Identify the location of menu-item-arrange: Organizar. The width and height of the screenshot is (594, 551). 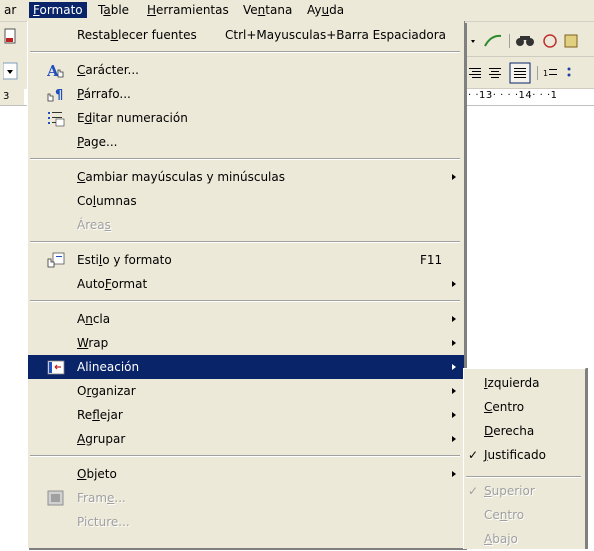
(246, 391).